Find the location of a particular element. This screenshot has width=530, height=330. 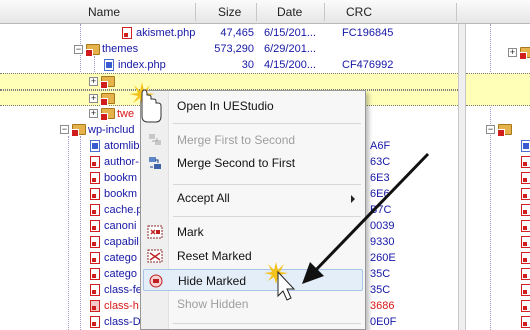

menu-item-merge-first-to-second: Merge First to Second is located at coordinates (253, 140).